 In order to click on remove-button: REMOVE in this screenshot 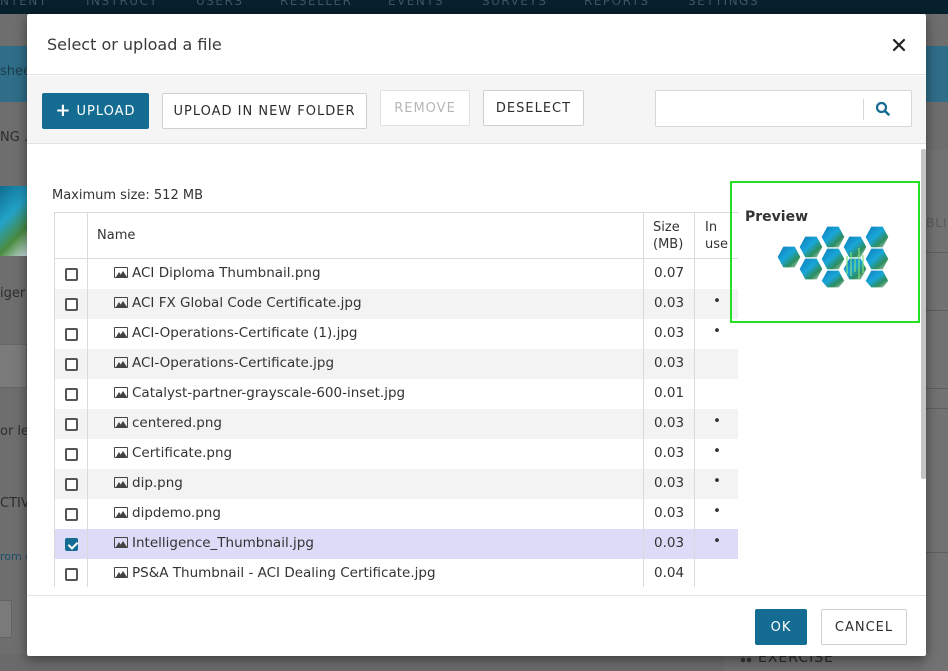, I will do `click(425, 108)`.